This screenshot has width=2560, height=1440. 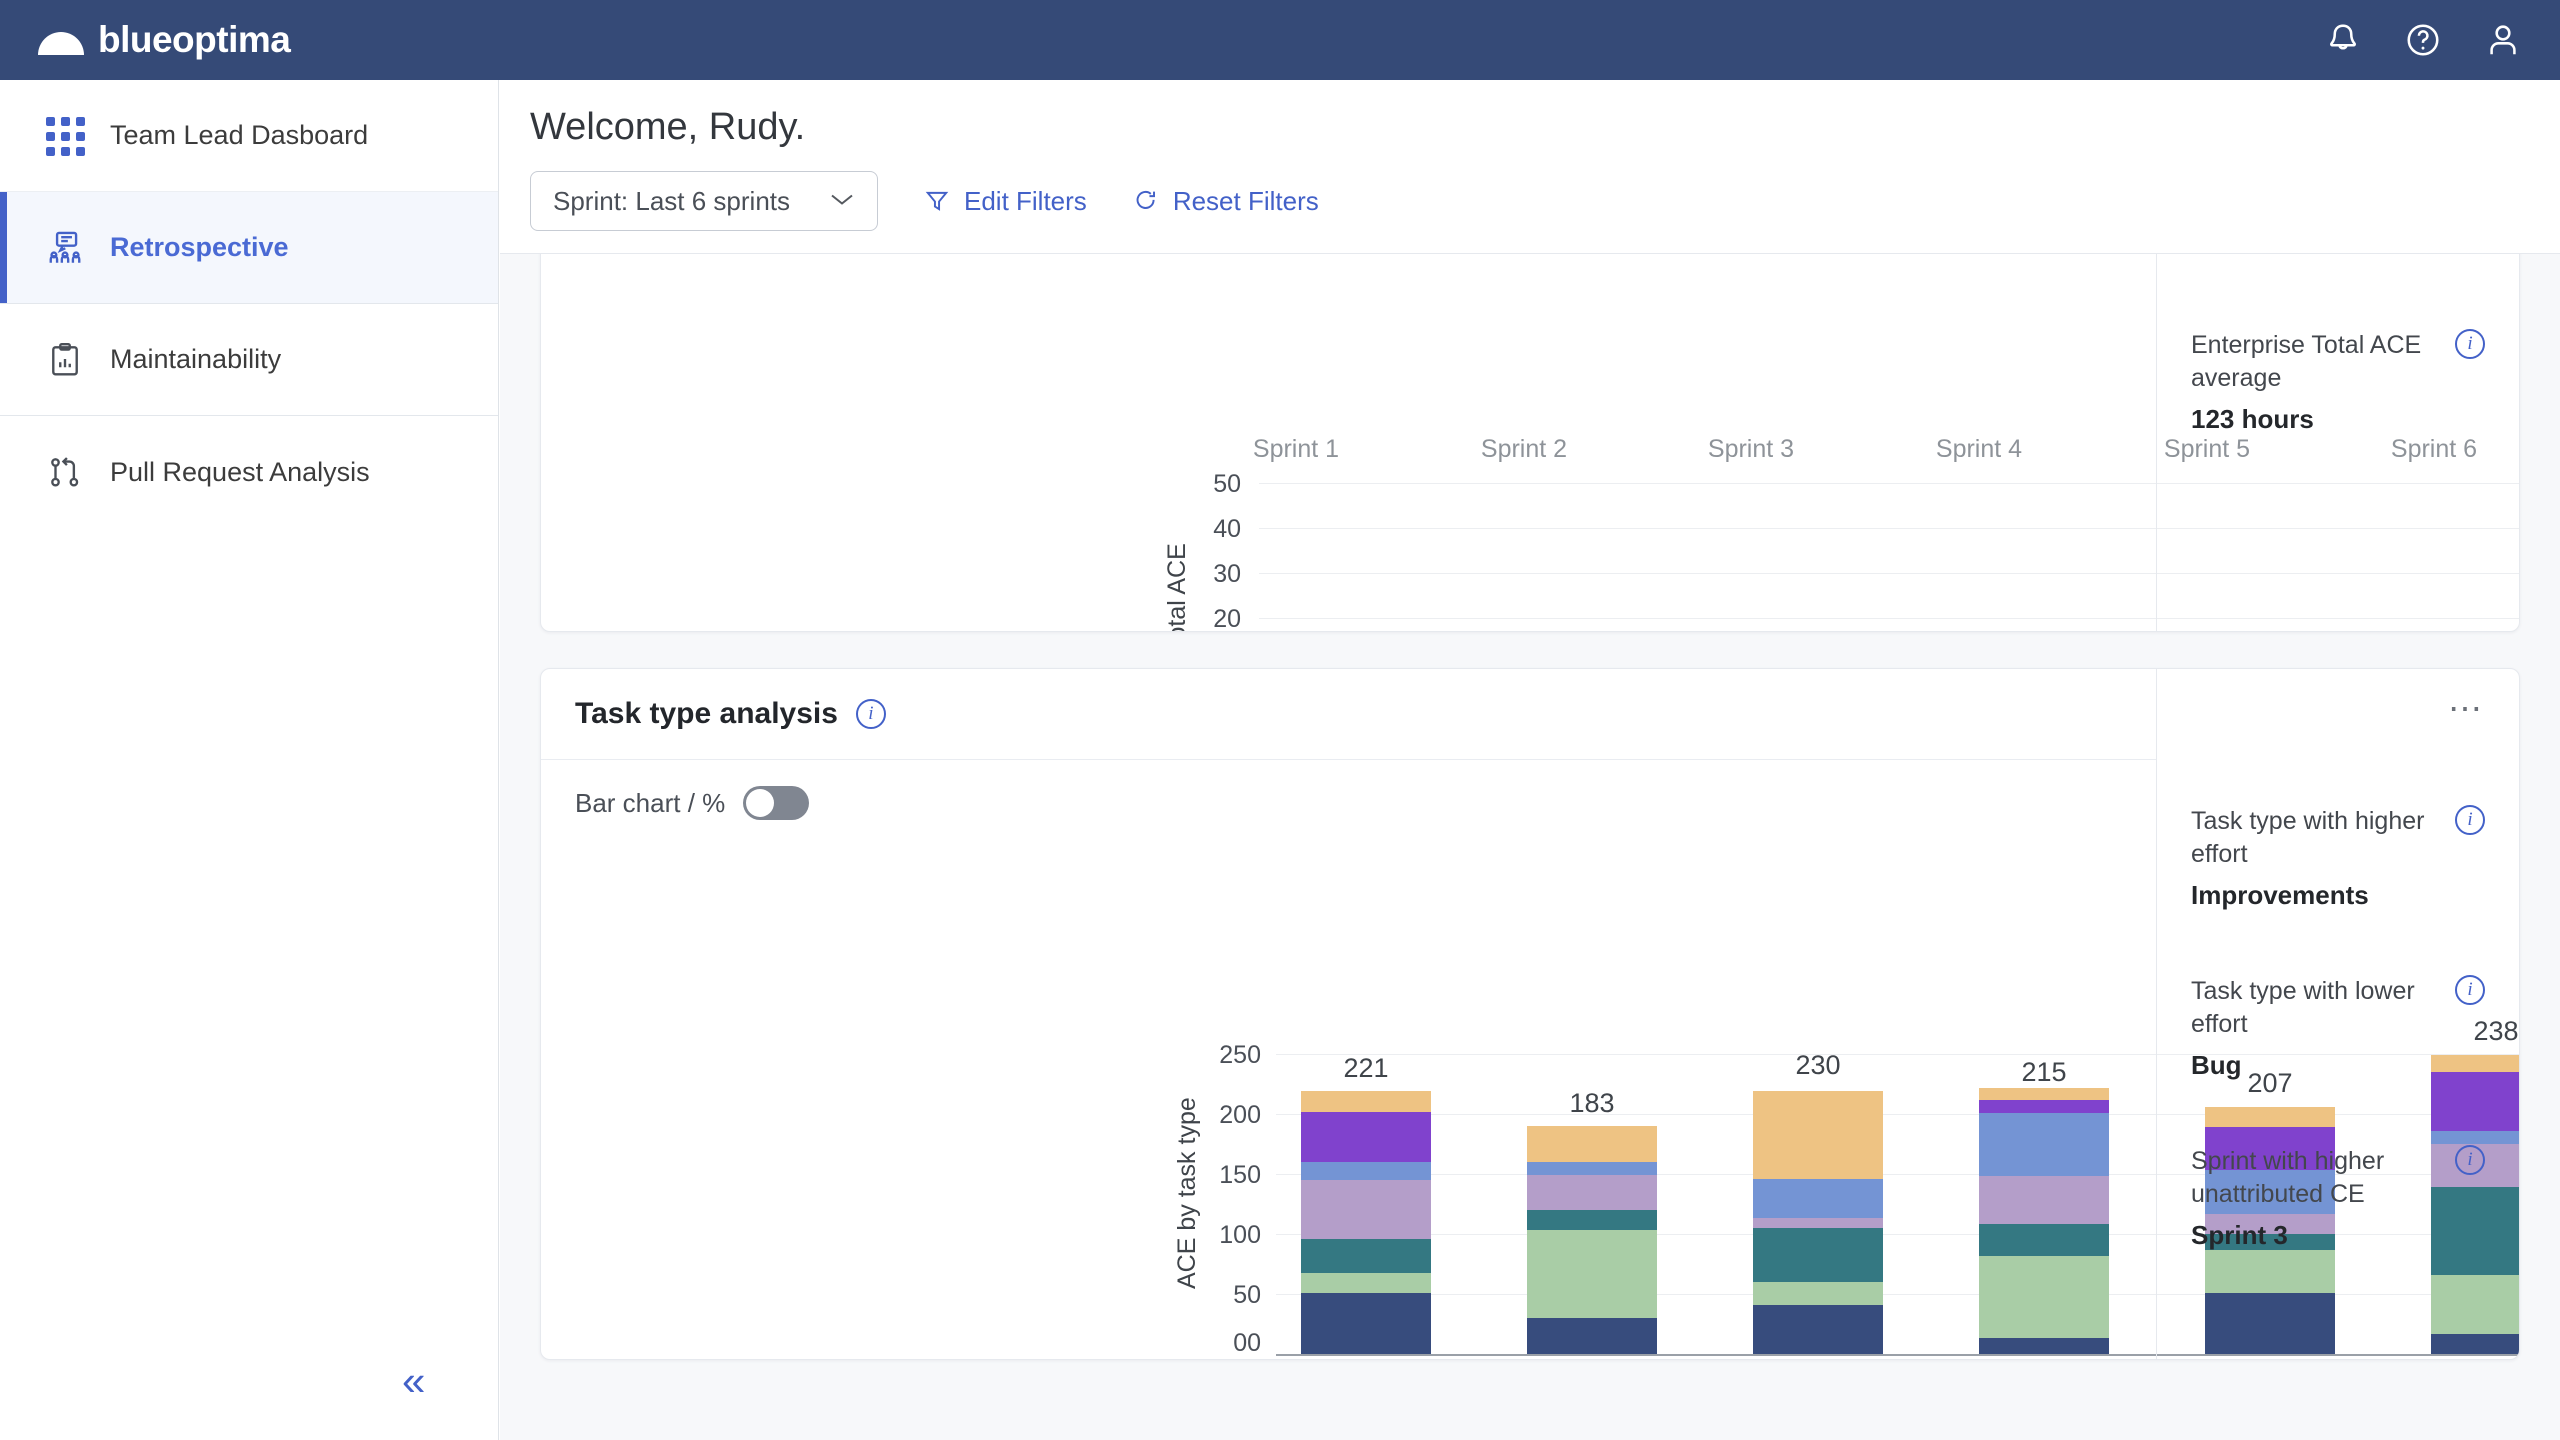 What do you see at coordinates (61, 40) in the screenshot?
I see `dome-logo-icon` at bounding box center [61, 40].